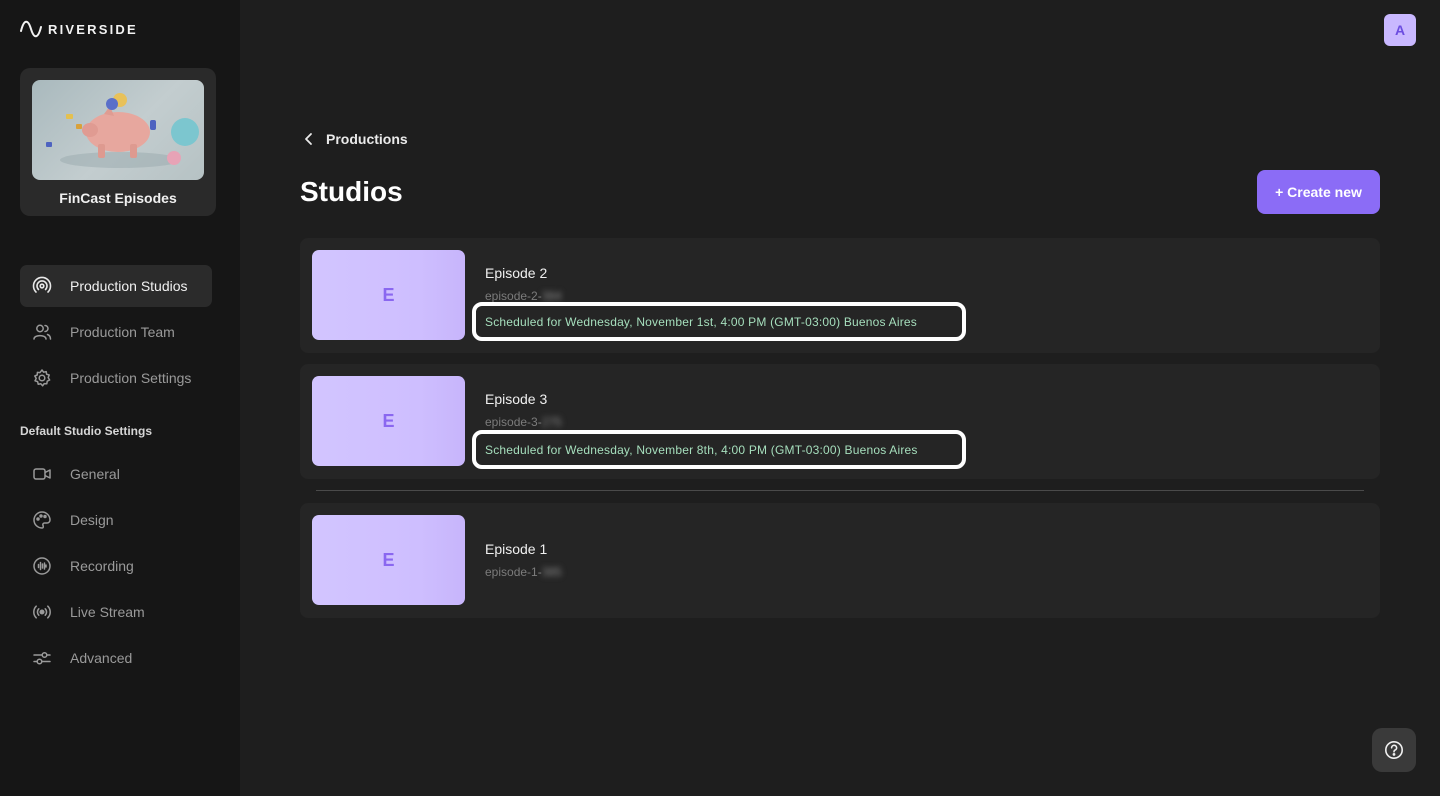  Describe the element at coordinates (116, 520) in the screenshot. I see `nav-design: Design` at that location.